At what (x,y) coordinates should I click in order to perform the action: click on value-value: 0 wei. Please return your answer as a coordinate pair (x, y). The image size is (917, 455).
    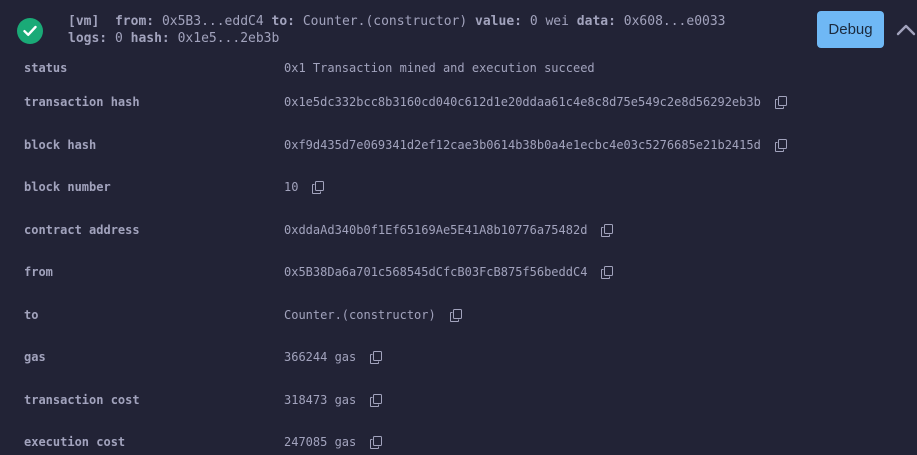
    Looking at the image, I should click on (549, 21).